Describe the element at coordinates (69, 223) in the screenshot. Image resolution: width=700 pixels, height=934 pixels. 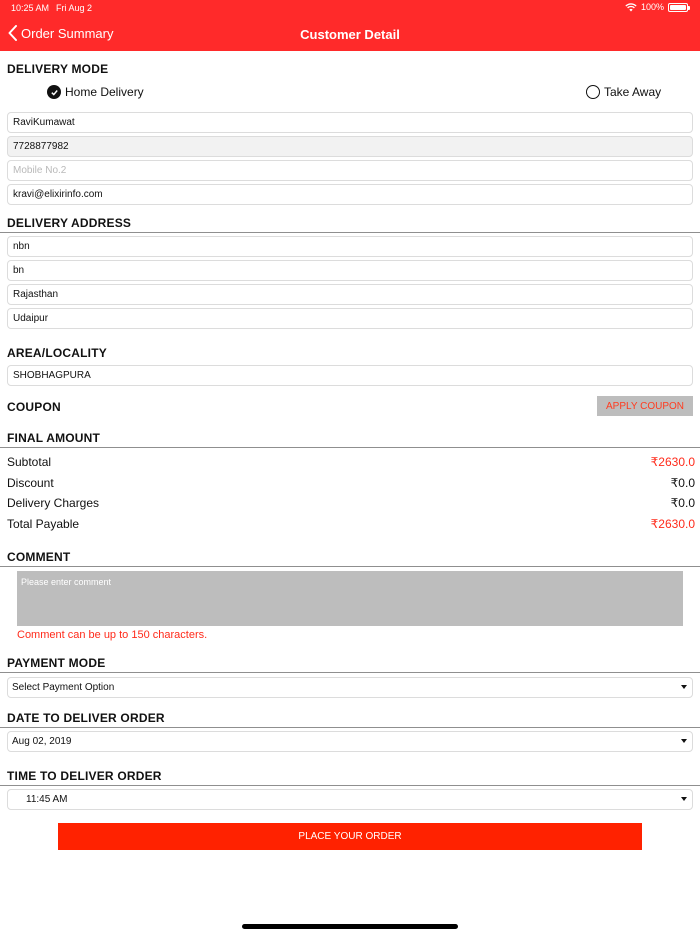
I see `delivery-address-title: DELIVERY ADDRESS` at that location.